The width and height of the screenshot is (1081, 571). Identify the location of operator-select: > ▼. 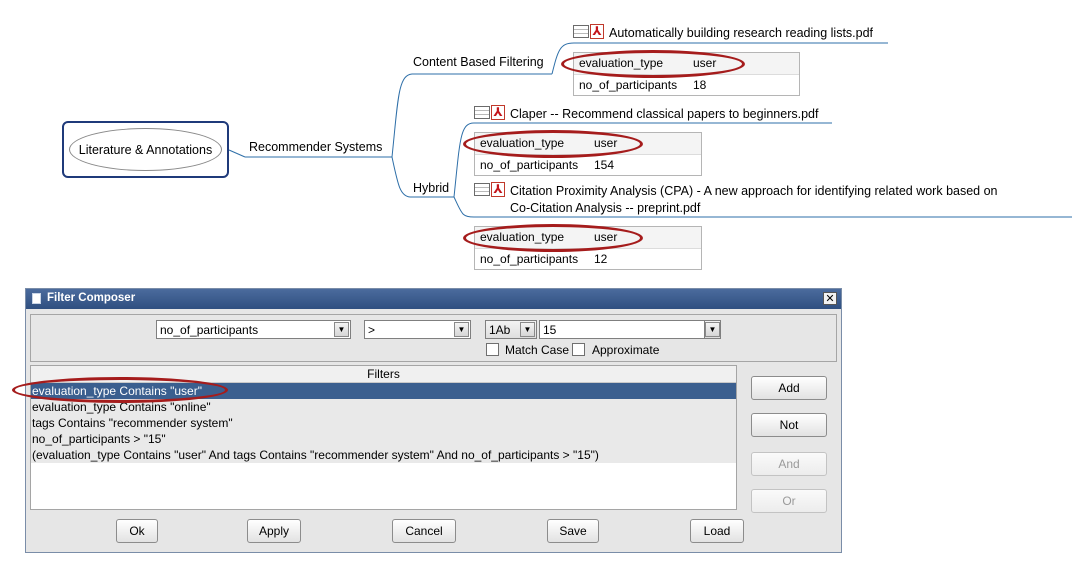
(417, 329).